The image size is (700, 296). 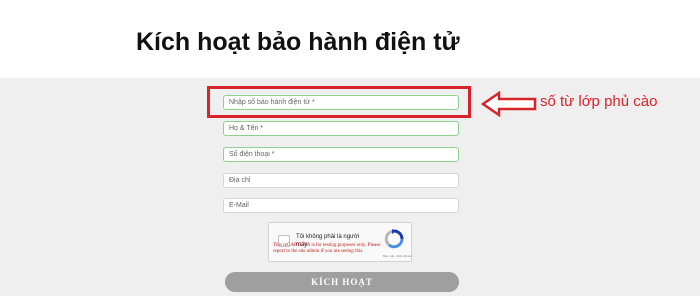 I want to click on page-title: Kích hoạt bảo hành điện tử, so click(x=298, y=42).